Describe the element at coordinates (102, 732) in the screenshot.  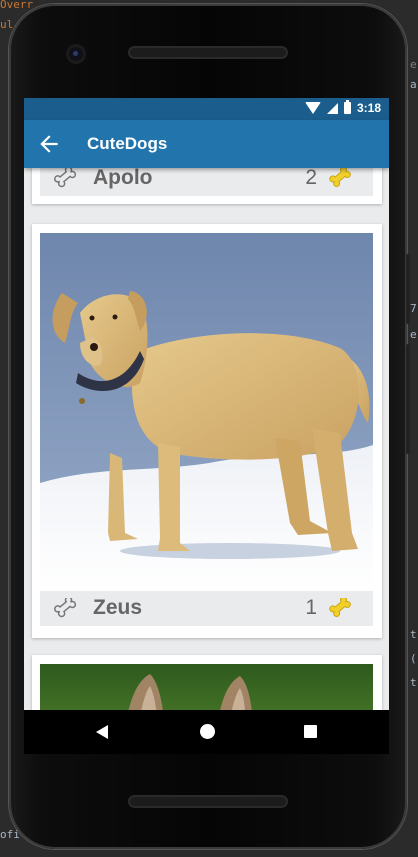
I see `triangle-back-icon` at that location.